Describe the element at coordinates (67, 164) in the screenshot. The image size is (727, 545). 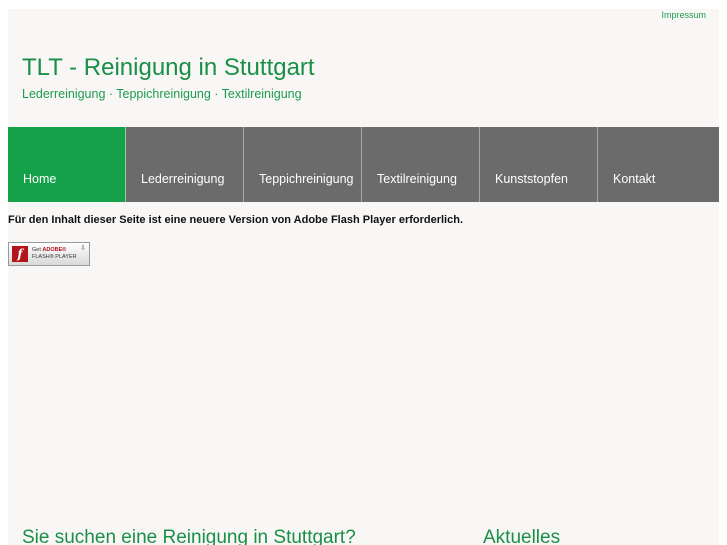
I see `nav-item-home: Home` at that location.